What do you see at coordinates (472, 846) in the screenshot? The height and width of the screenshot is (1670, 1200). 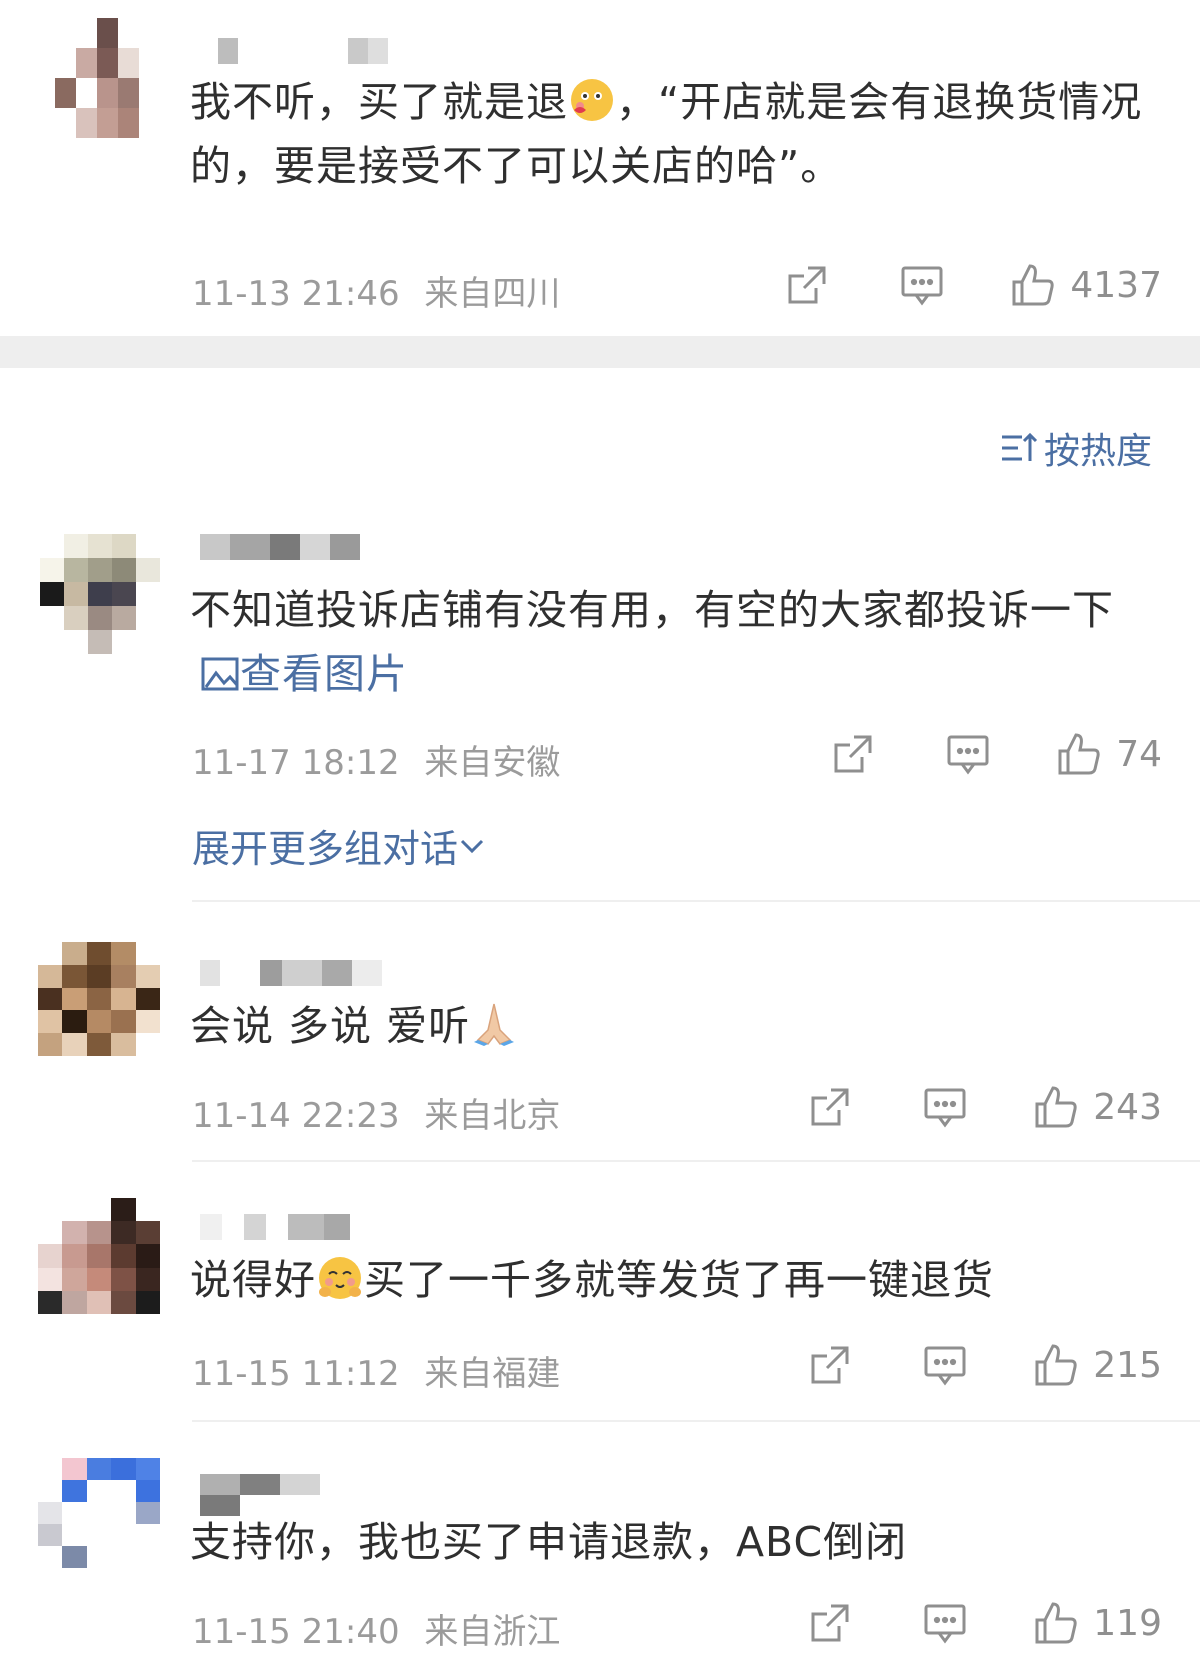 I see `chevron-down-icon` at bounding box center [472, 846].